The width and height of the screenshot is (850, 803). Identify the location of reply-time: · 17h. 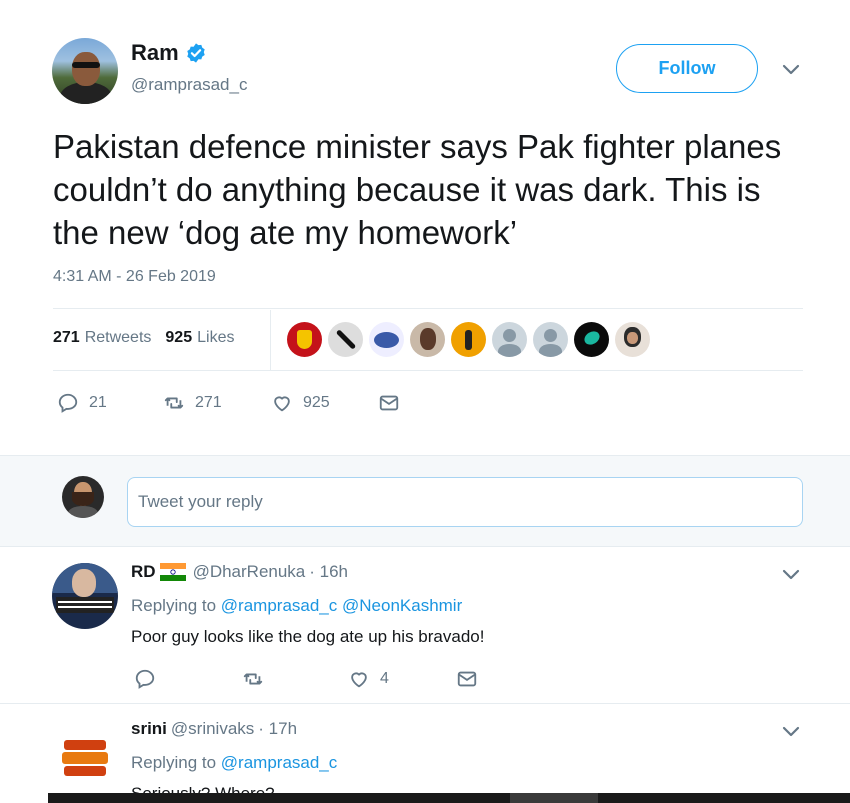
(277, 729).